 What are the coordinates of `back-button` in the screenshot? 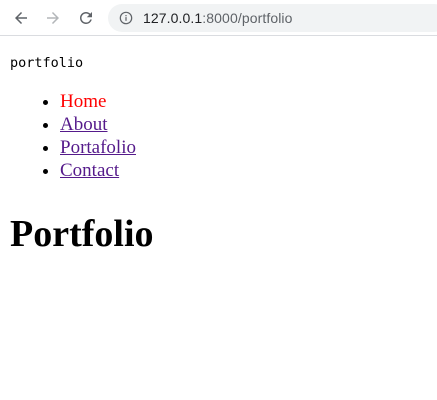 It's located at (21, 18).